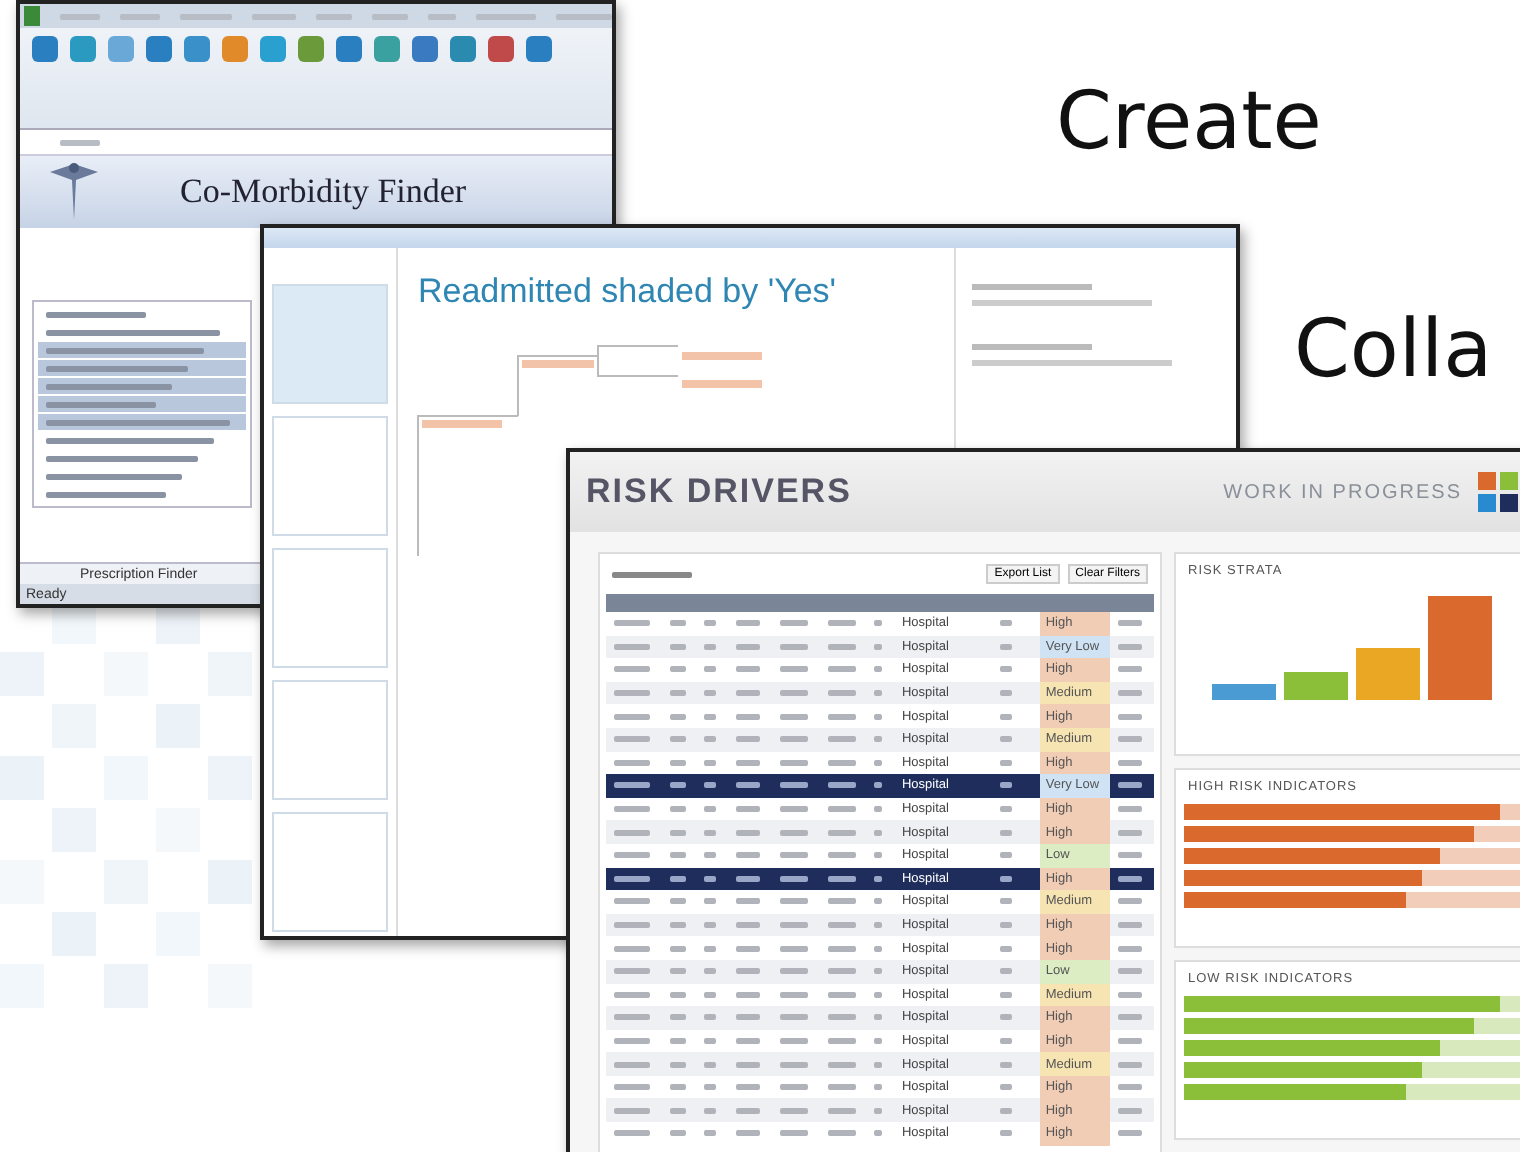 This screenshot has height=1152, width=1520. I want to click on slide-heading: Colla, so click(1393, 350).